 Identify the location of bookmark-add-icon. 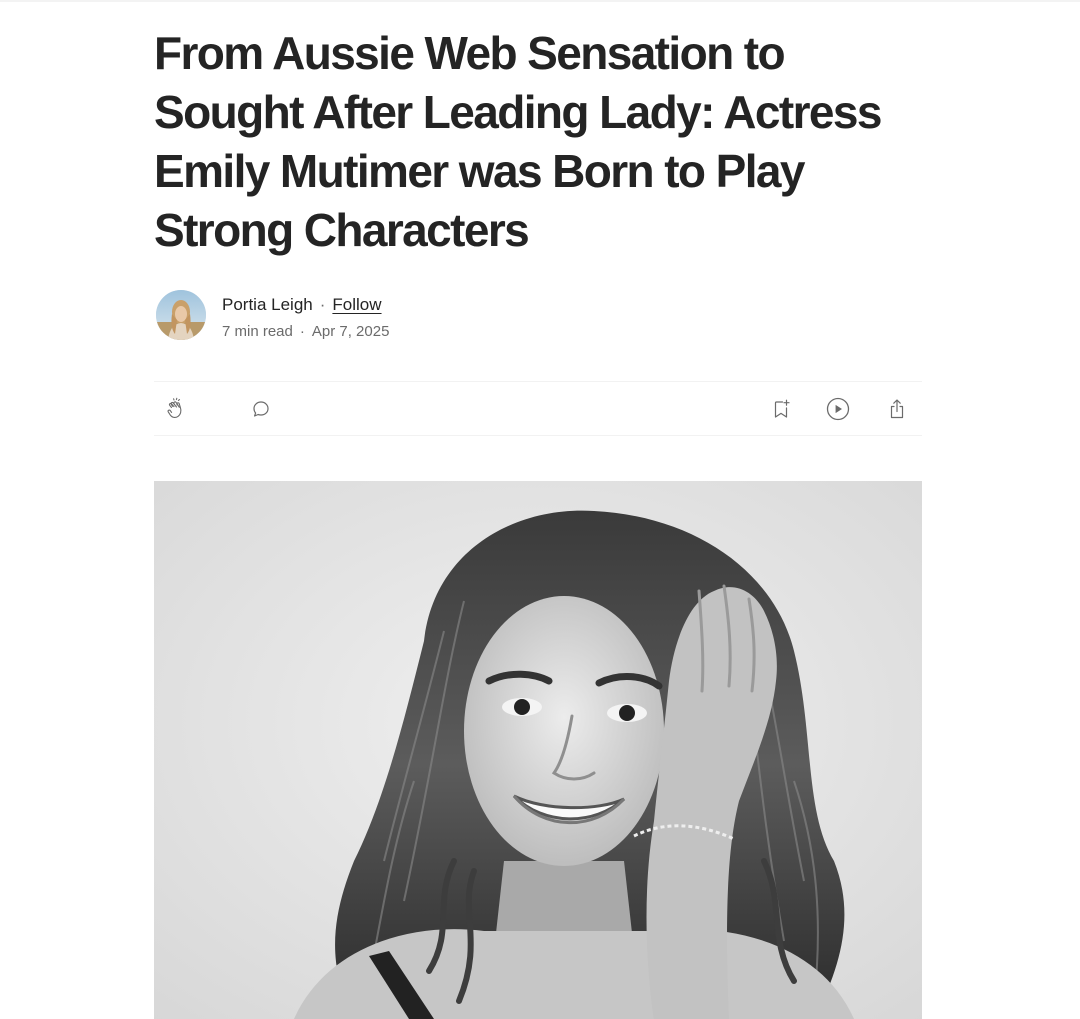
(782, 408).